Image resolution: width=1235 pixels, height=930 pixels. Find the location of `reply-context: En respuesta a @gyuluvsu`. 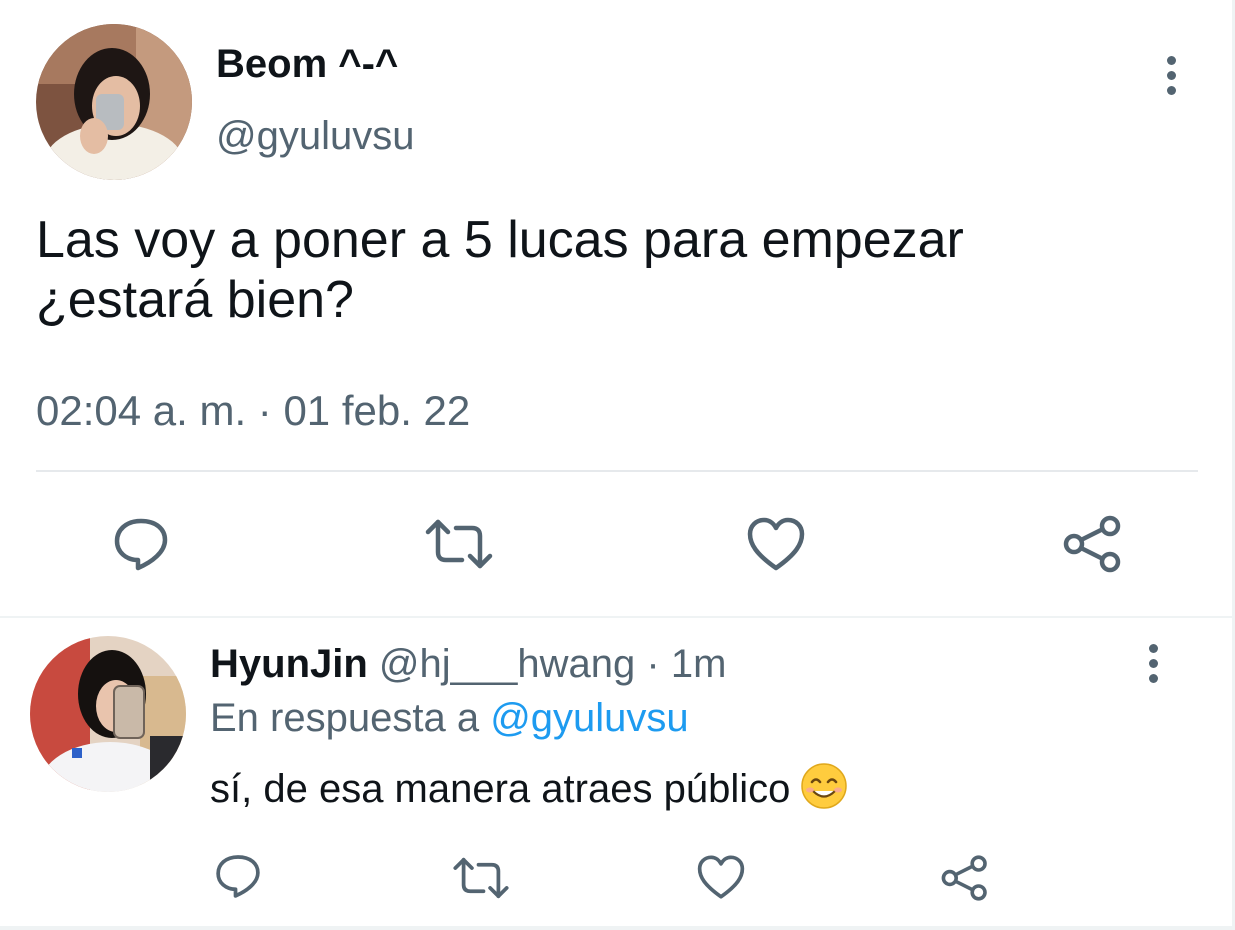

reply-context: En respuesta a @gyuluvsu is located at coordinates (449, 718).